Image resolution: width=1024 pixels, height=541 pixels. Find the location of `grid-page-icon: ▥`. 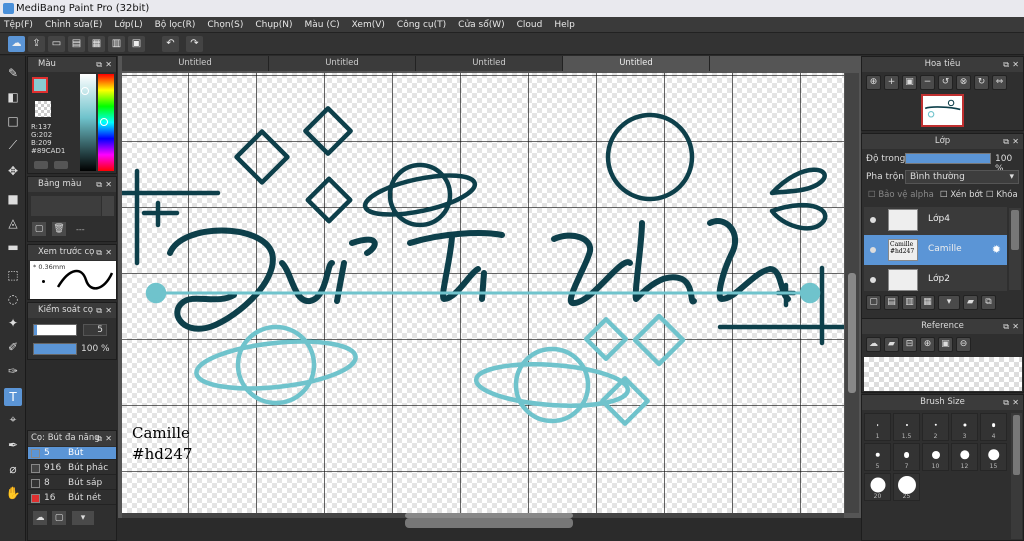

grid-page-icon: ▥ is located at coordinates (116, 44).